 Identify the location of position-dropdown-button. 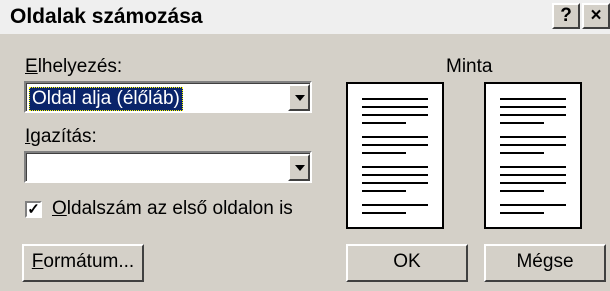
(299, 97).